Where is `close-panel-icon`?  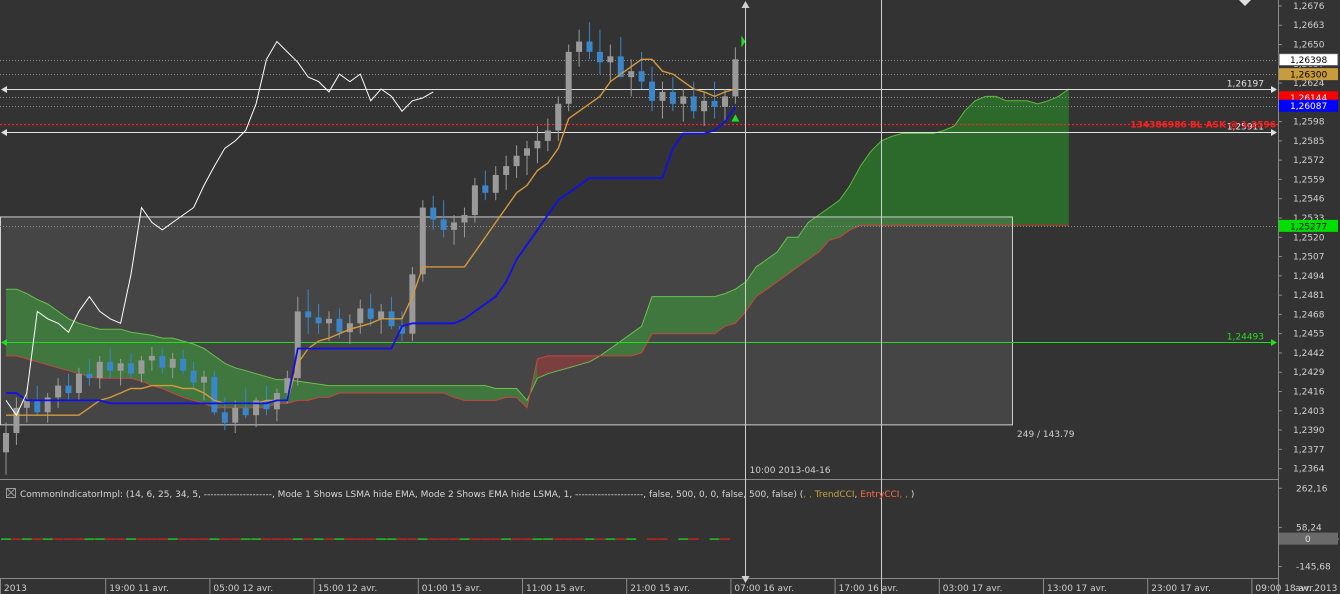
close-panel-icon is located at coordinates (11, 493).